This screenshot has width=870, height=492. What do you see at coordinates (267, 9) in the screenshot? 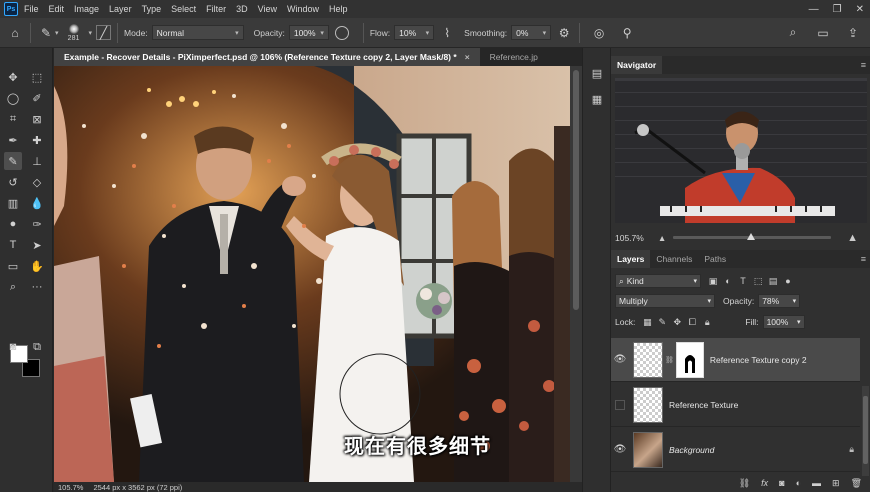
I see `menu-view: View` at bounding box center [267, 9].